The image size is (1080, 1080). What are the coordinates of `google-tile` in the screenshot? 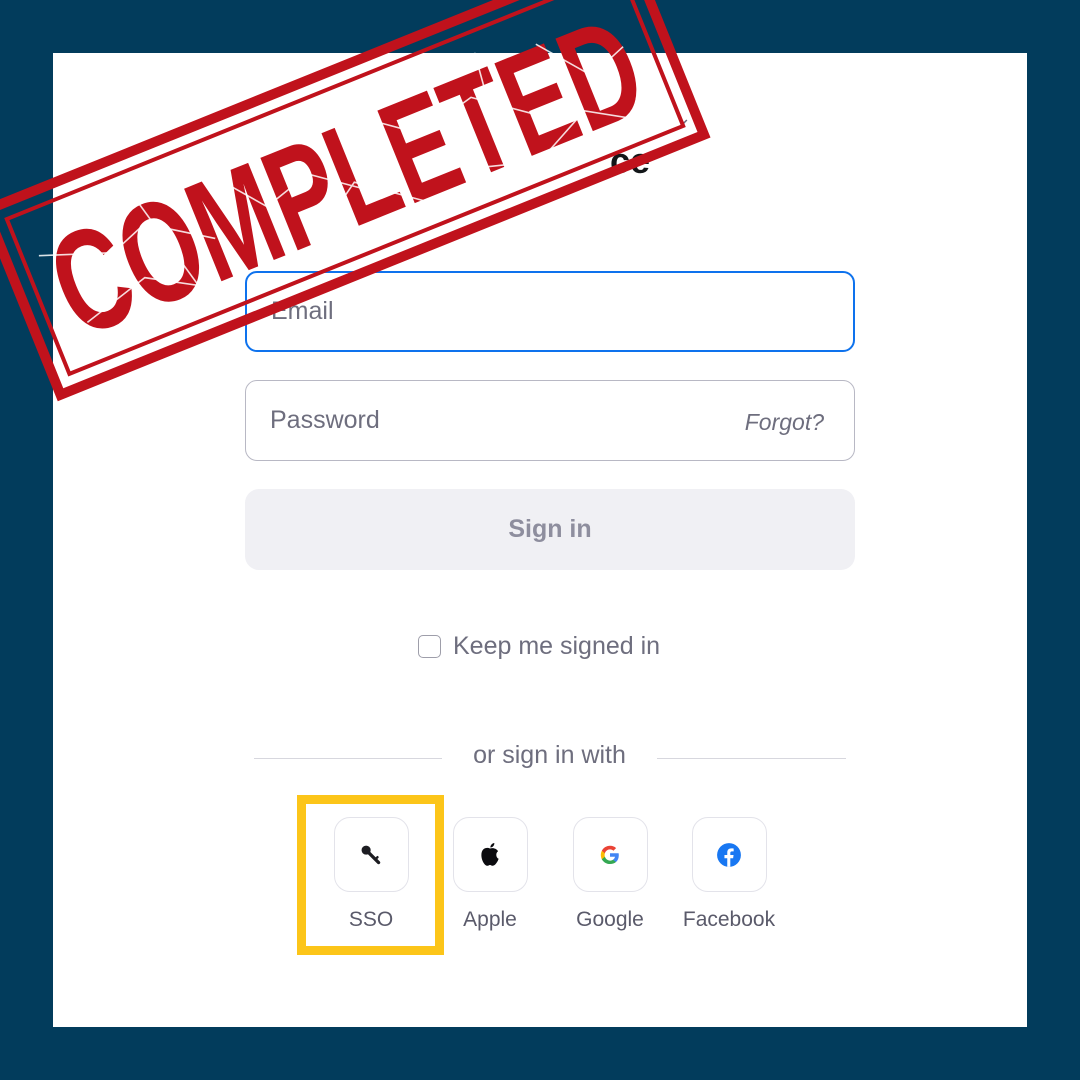 It's located at (610, 854).